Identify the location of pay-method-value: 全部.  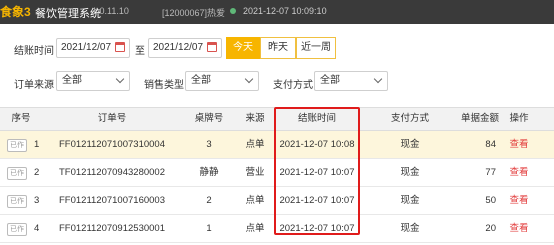
(330, 80).